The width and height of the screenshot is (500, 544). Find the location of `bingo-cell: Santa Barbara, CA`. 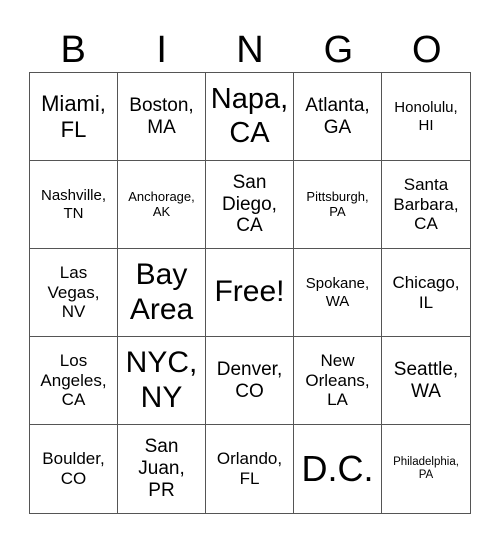

bingo-cell: Santa Barbara, CA is located at coordinates (426, 205).